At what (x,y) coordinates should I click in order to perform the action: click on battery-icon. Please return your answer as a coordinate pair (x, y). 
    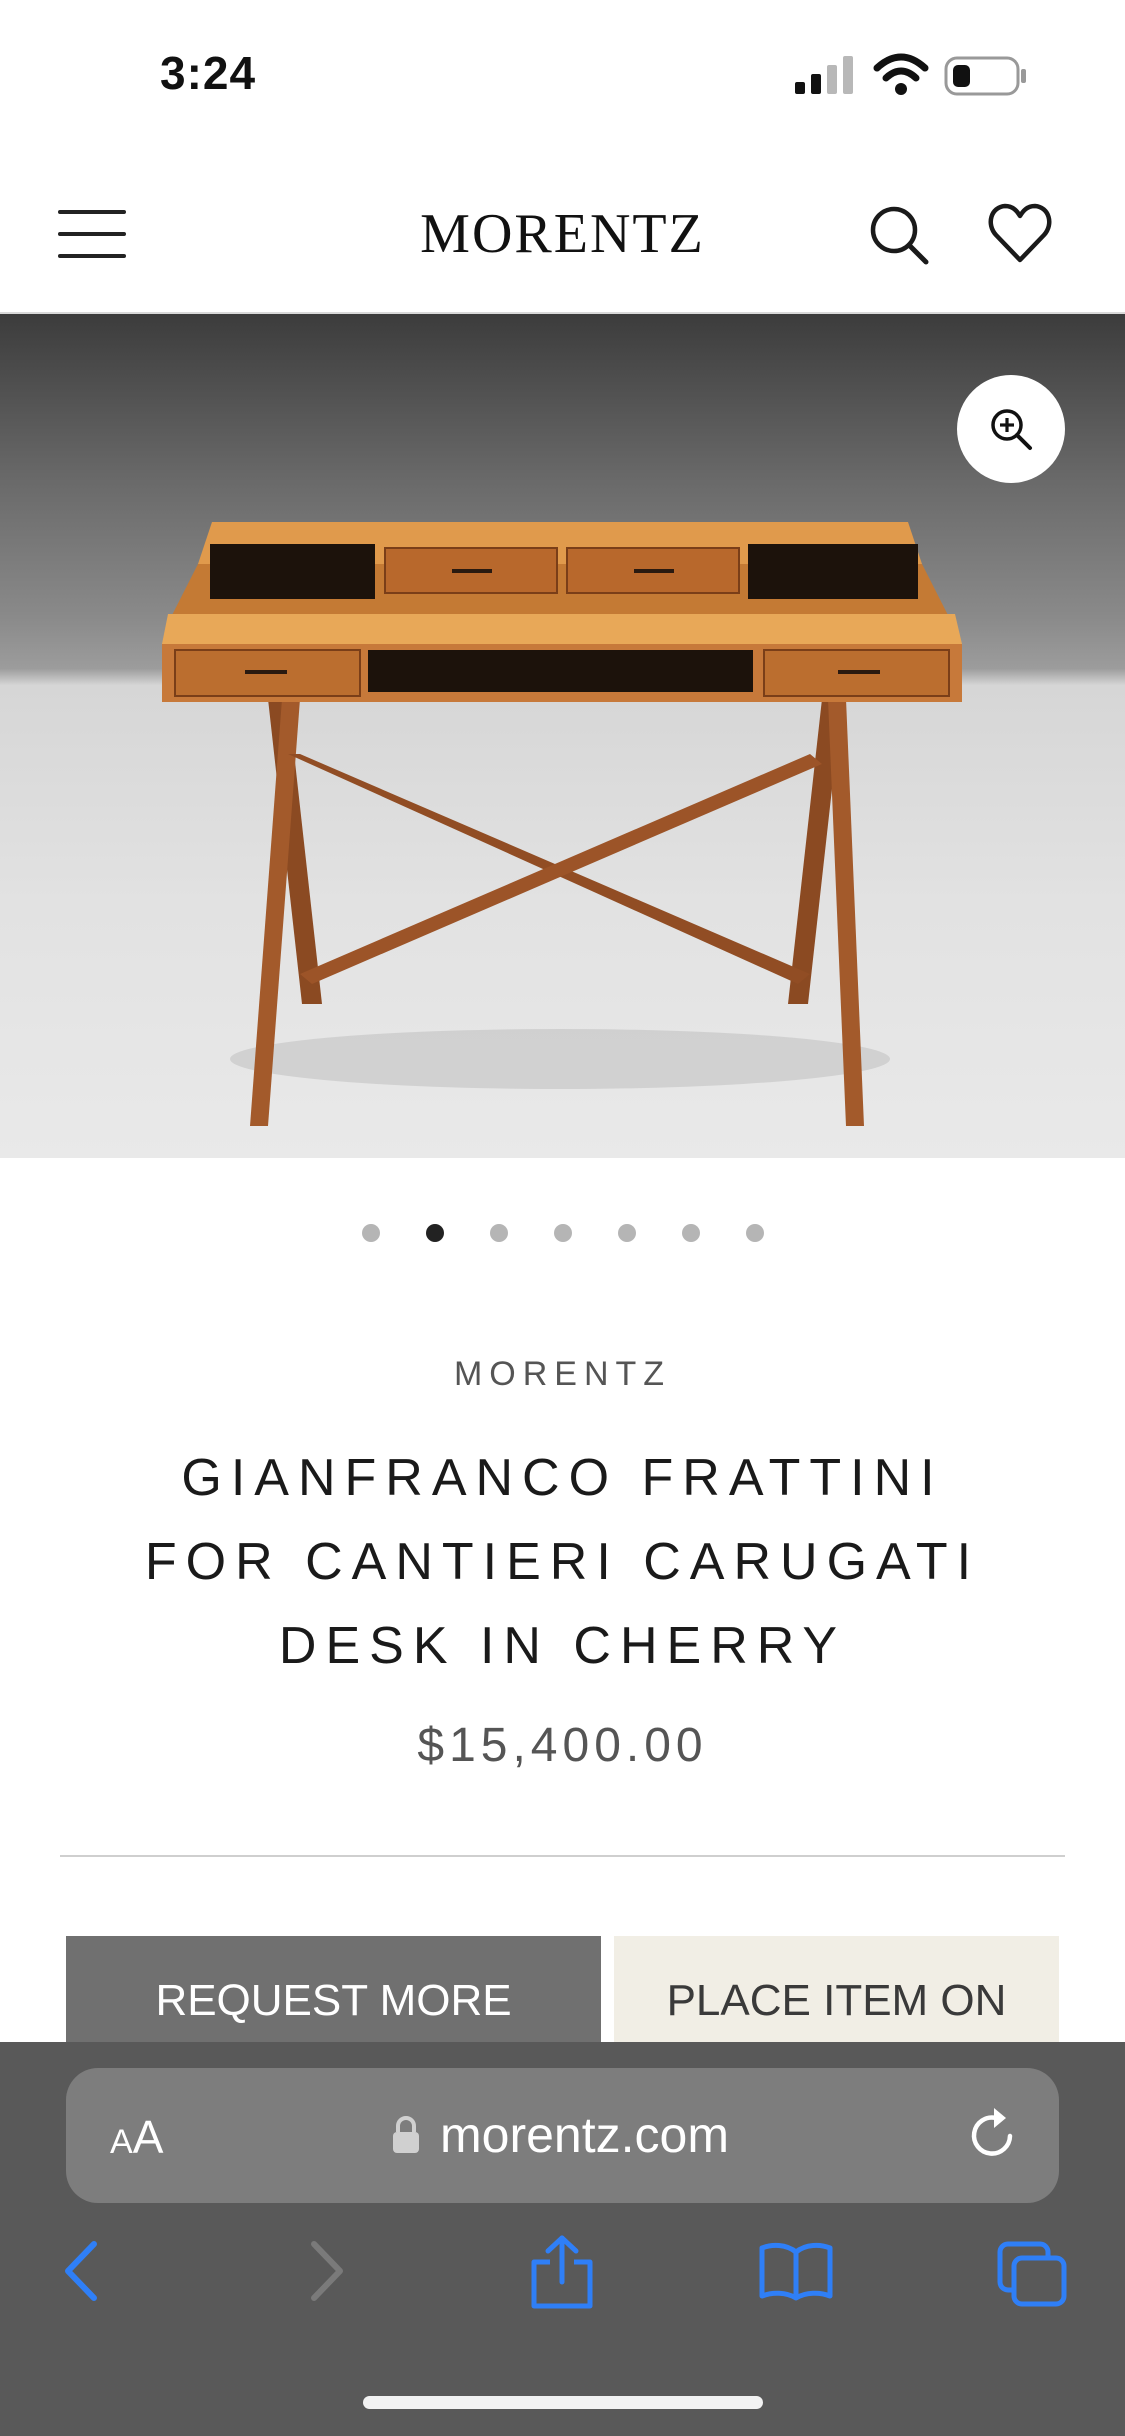
    Looking at the image, I should click on (985, 76).